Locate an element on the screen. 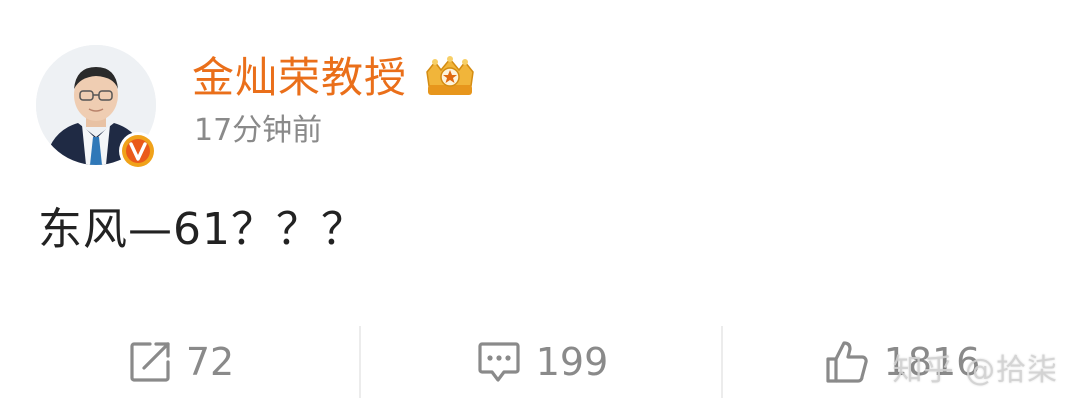 This screenshot has height=420, width=1080. repost-count: 72 is located at coordinates (210, 362).